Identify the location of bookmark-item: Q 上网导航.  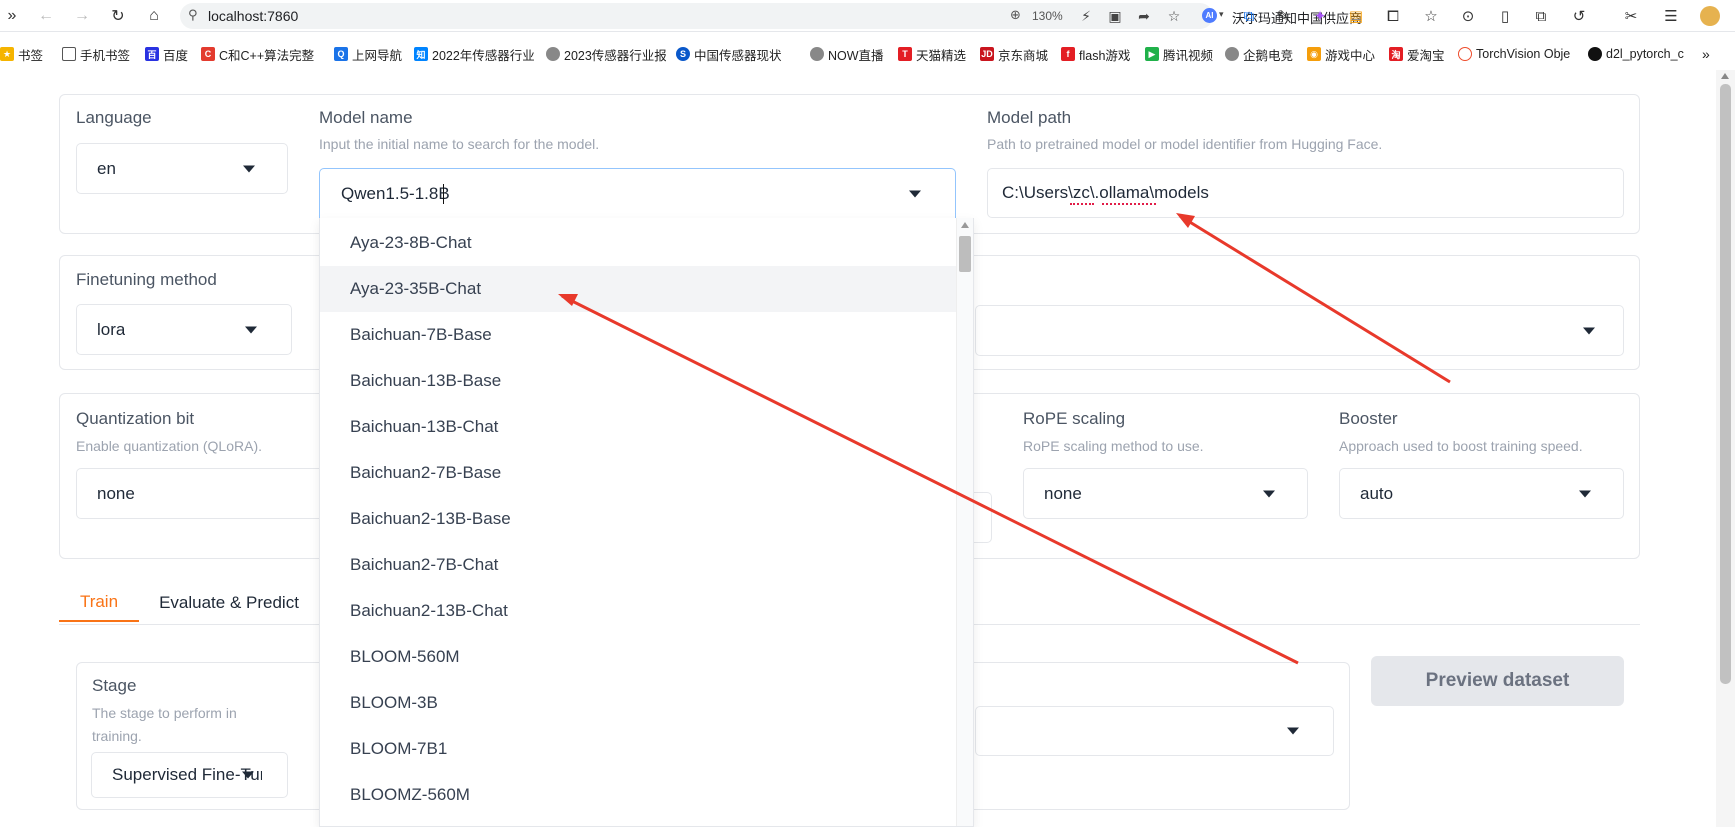
(372, 54).